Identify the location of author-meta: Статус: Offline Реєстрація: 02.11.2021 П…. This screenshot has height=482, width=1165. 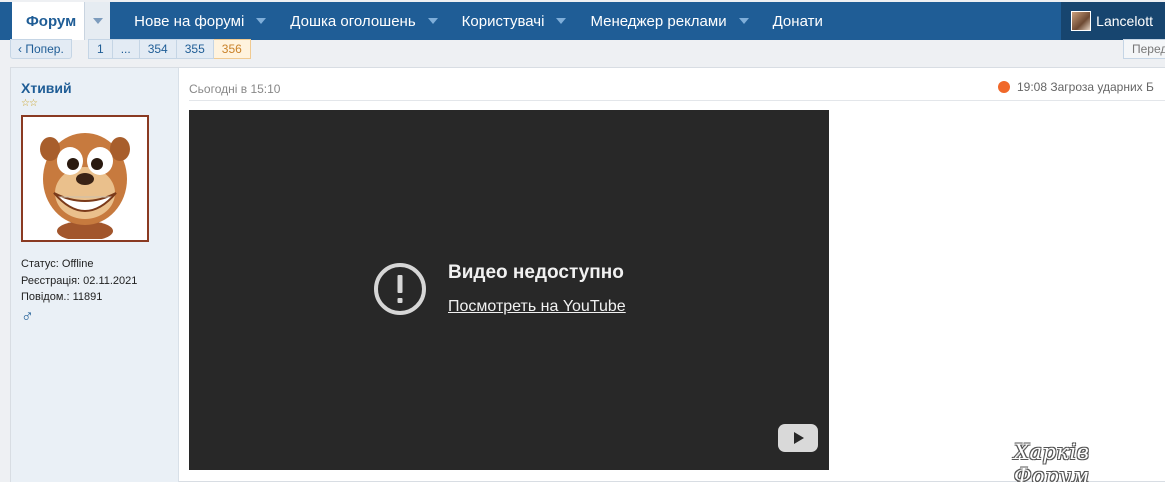
(94, 281).